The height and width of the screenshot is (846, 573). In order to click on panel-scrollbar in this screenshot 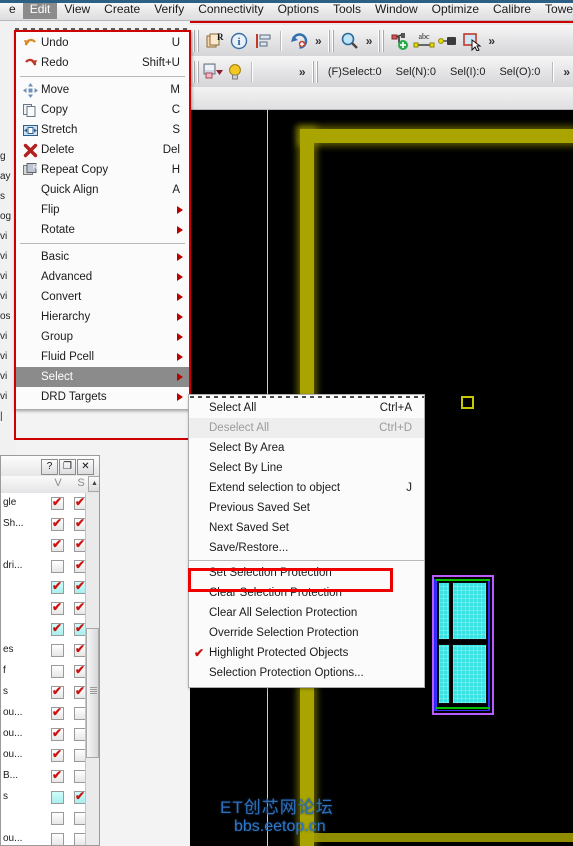, I will do `click(92, 669)`.